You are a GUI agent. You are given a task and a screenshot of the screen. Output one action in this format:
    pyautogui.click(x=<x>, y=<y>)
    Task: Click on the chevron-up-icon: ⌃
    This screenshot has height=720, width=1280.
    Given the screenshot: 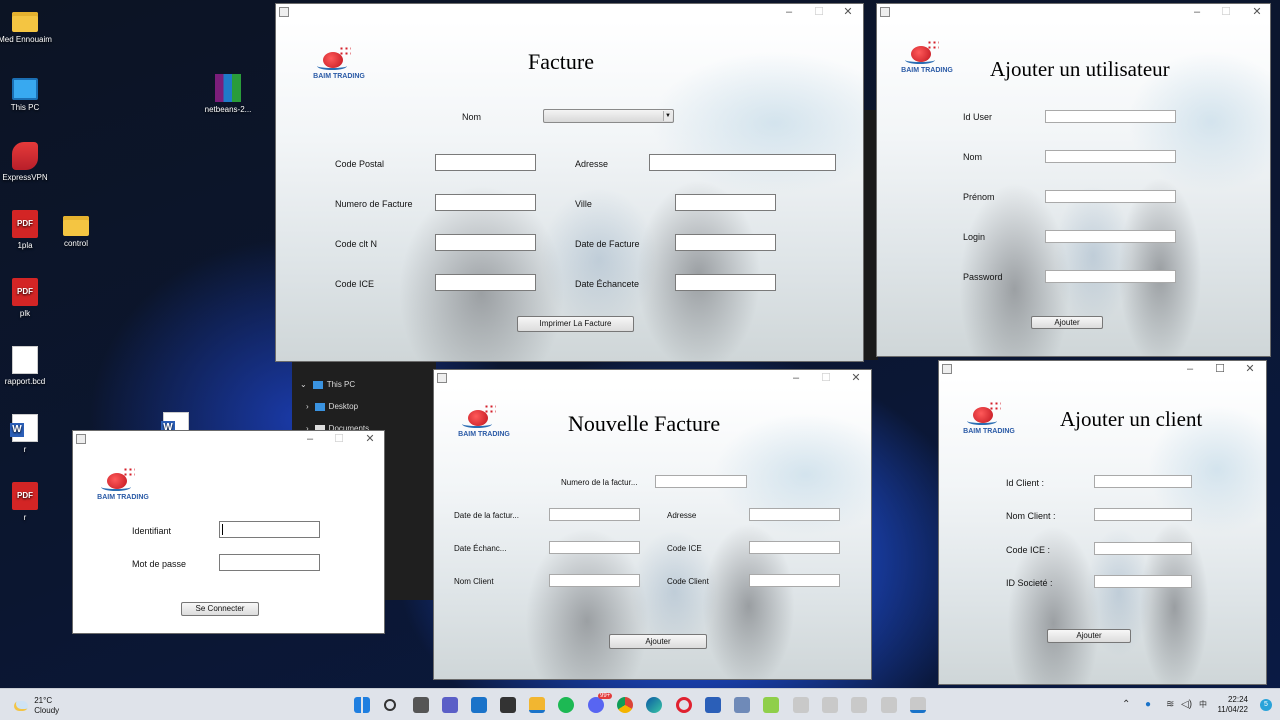 What is the action you would take?
    pyautogui.click(x=1126, y=704)
    